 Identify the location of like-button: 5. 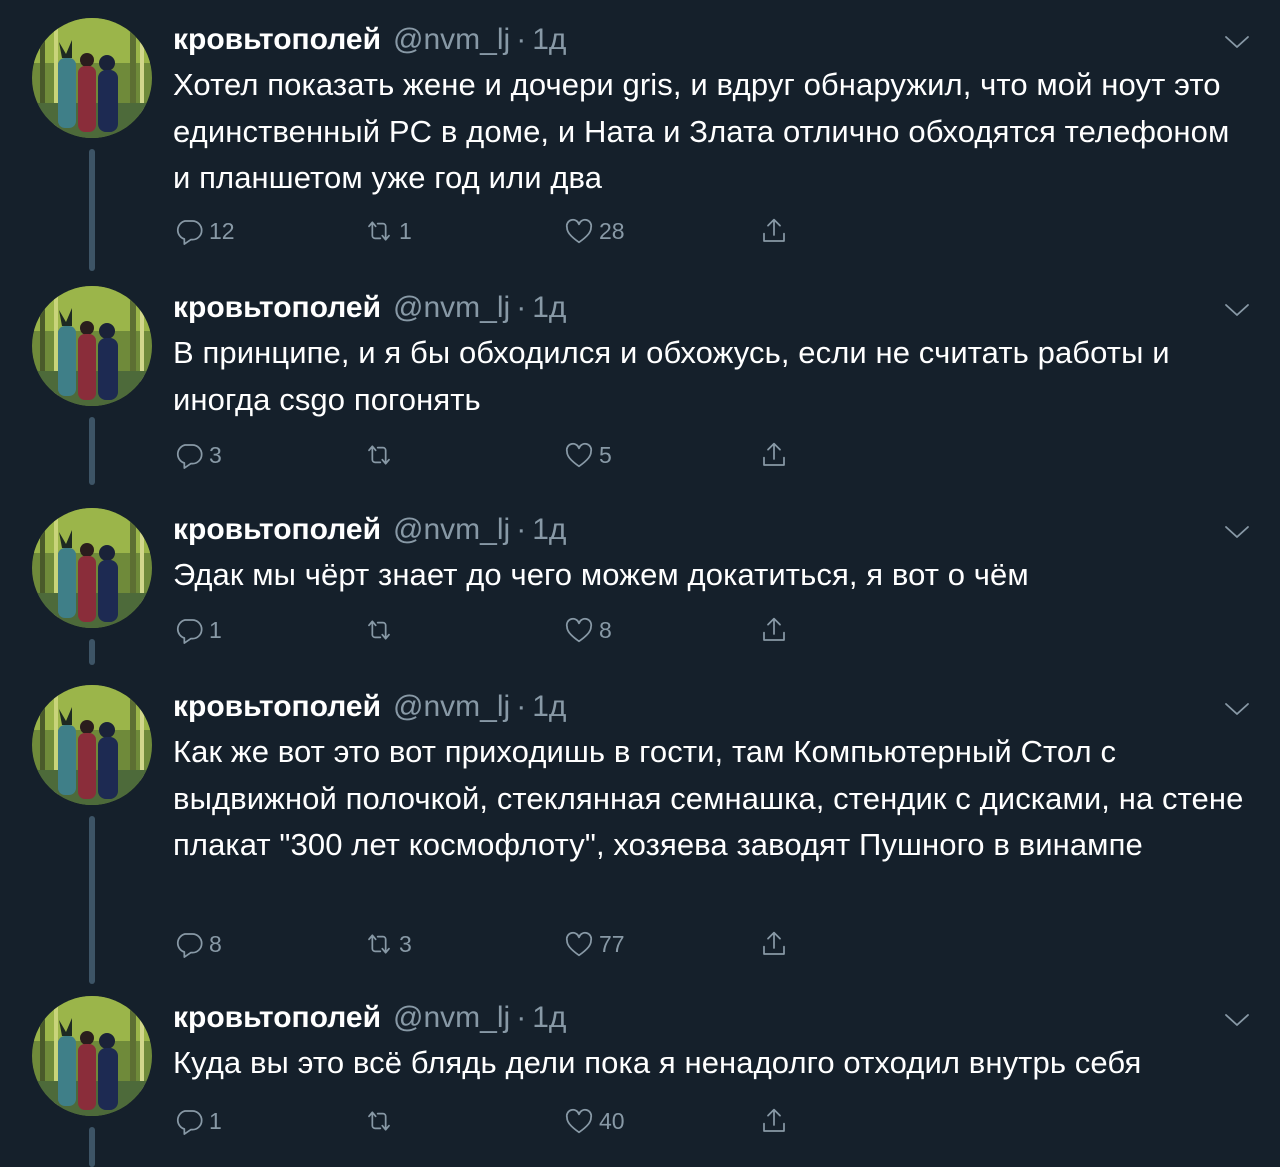
(587, 455).